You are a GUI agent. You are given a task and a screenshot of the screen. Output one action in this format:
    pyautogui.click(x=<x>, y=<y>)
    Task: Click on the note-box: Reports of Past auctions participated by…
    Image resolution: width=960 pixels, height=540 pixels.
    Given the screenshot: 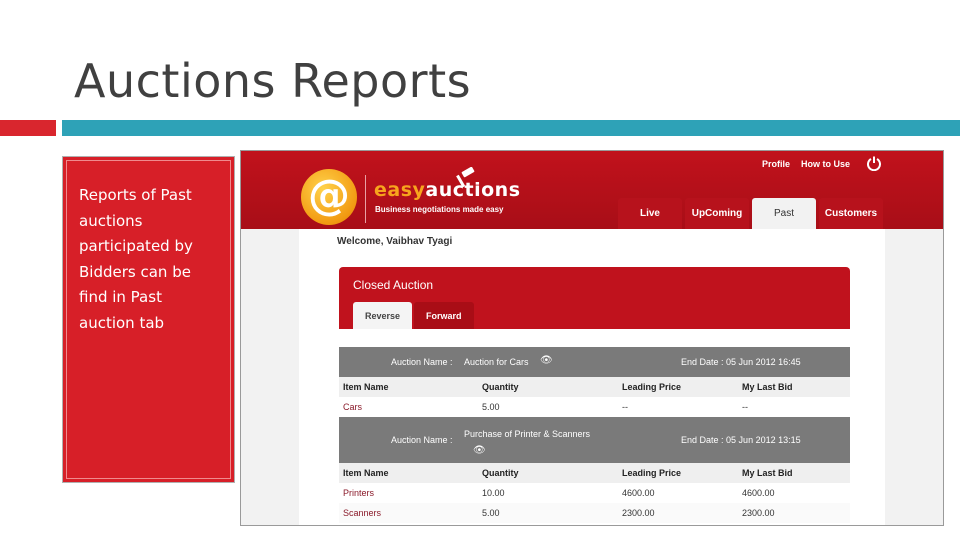 What is the action you would take?
    pyautogui.click(x=148, y=319)
    